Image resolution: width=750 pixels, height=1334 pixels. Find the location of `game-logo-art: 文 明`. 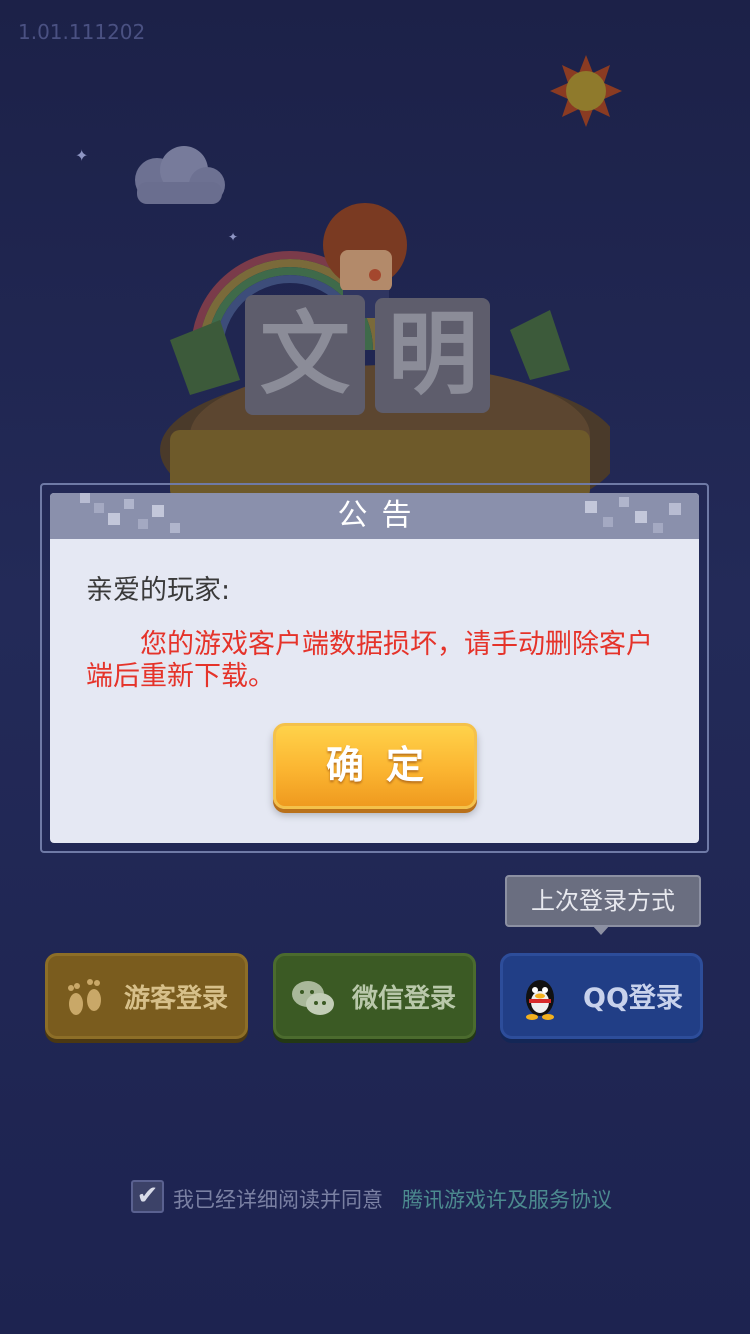

game-logo-art: 文 明 is located at coordinates (385, 351).